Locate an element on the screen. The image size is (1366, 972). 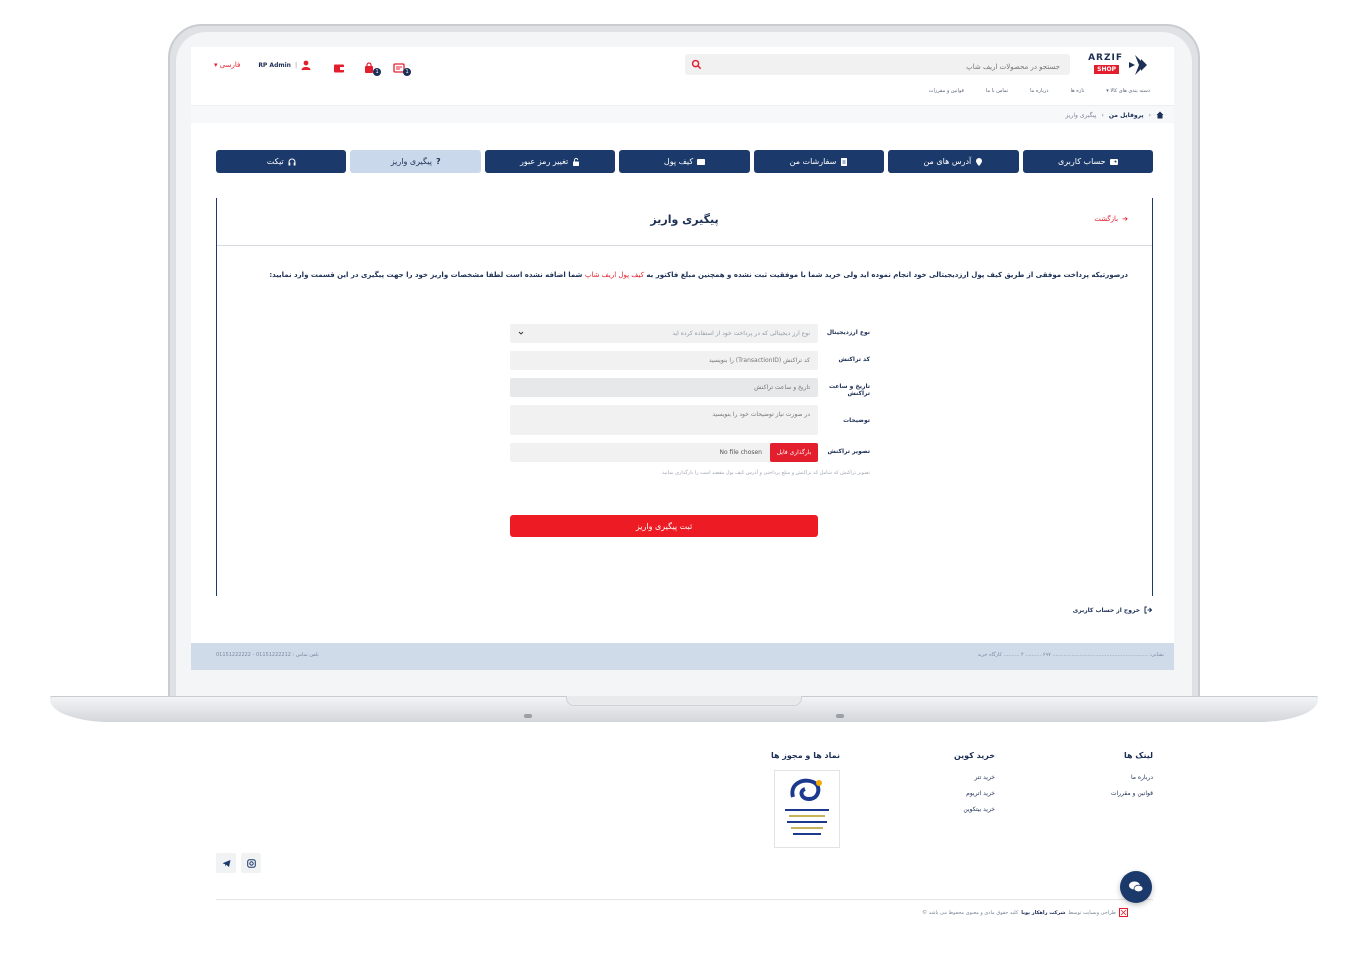
txid-label: کد تراکنش is located at coordinates (854, 359).